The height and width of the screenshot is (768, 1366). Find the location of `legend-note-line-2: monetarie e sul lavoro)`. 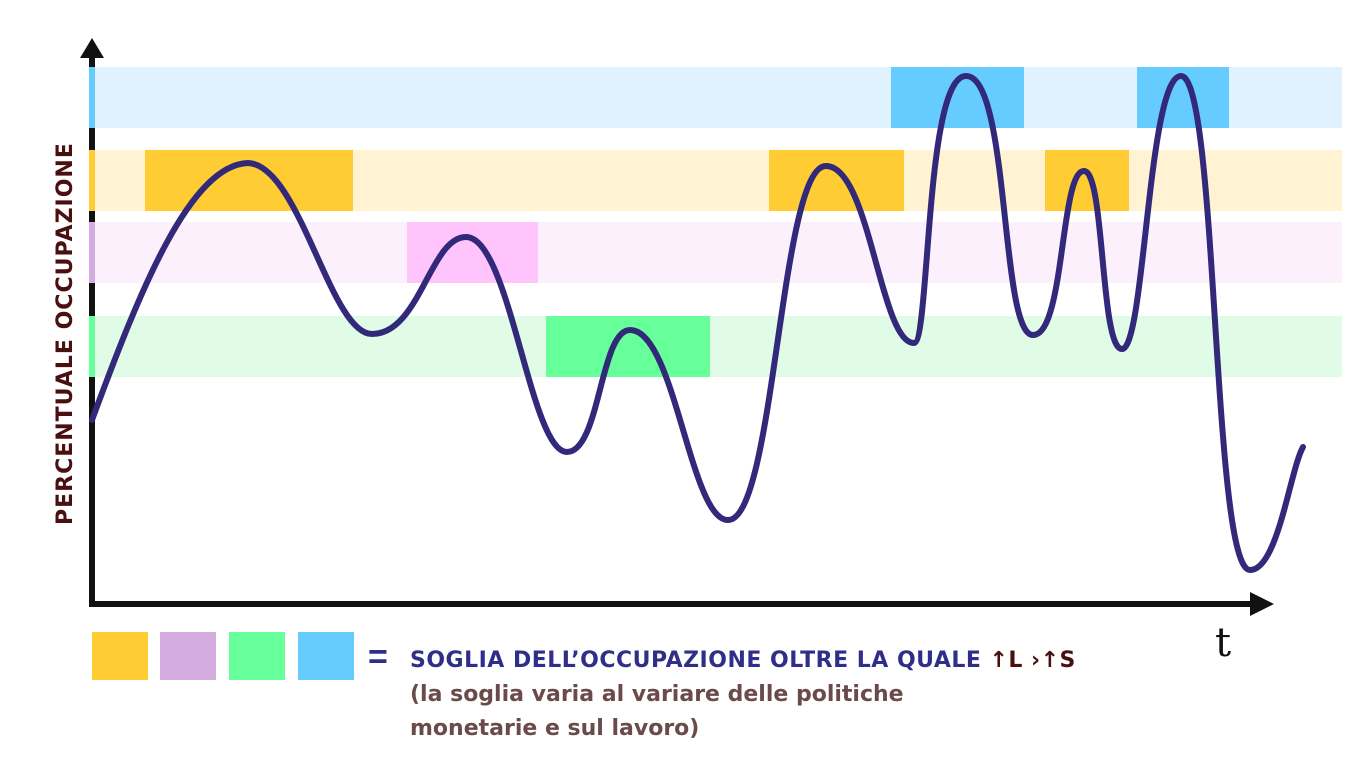

legend-note-line-2: monetarie e sul lavoro) is located at coordinates (555, 728).